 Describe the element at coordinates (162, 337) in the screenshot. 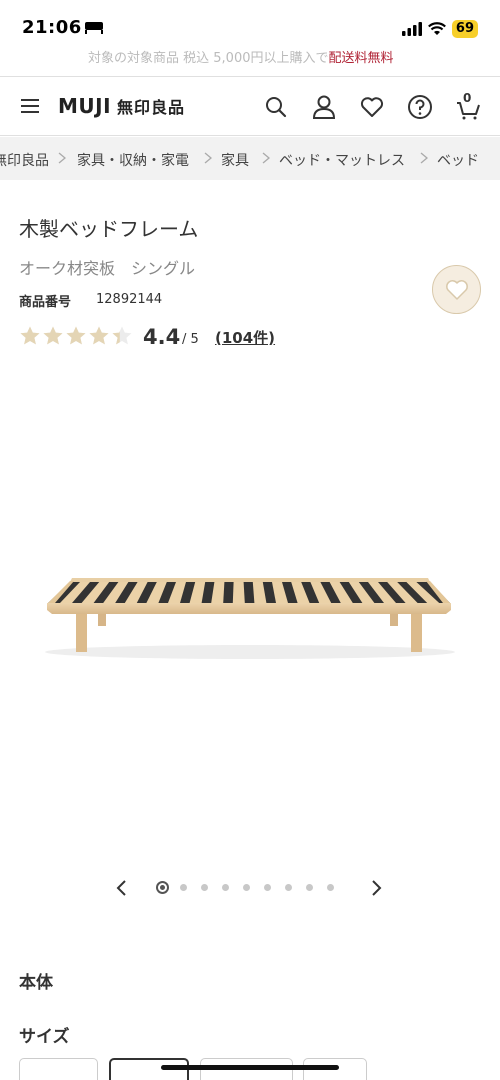

I see `rating-value: 4.4` at that location.